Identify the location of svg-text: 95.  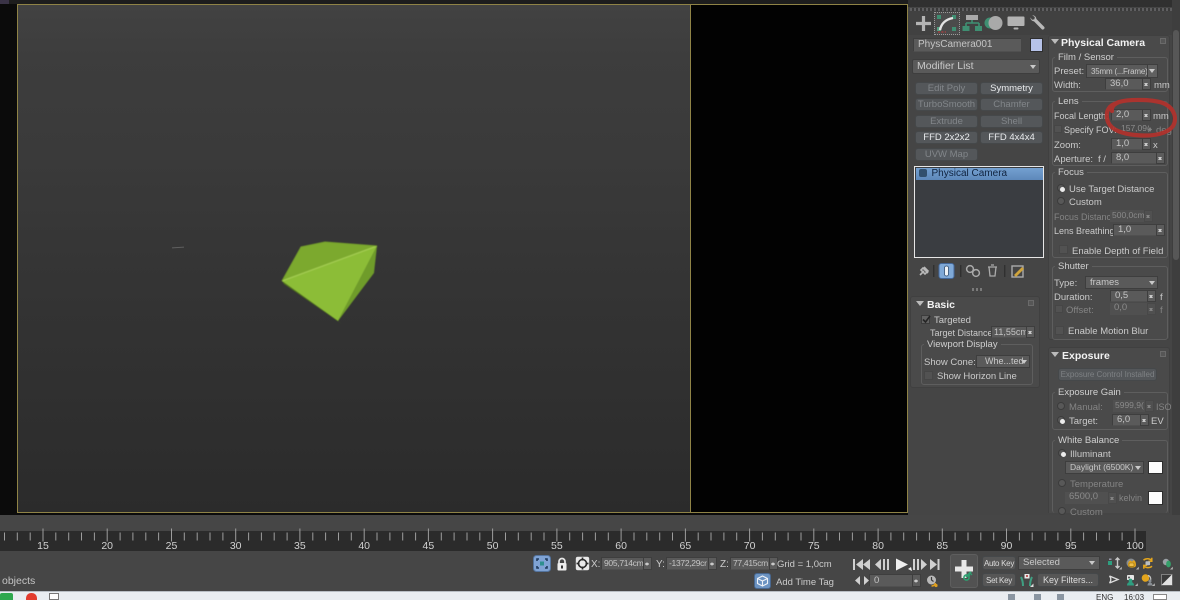
(1071, 545).